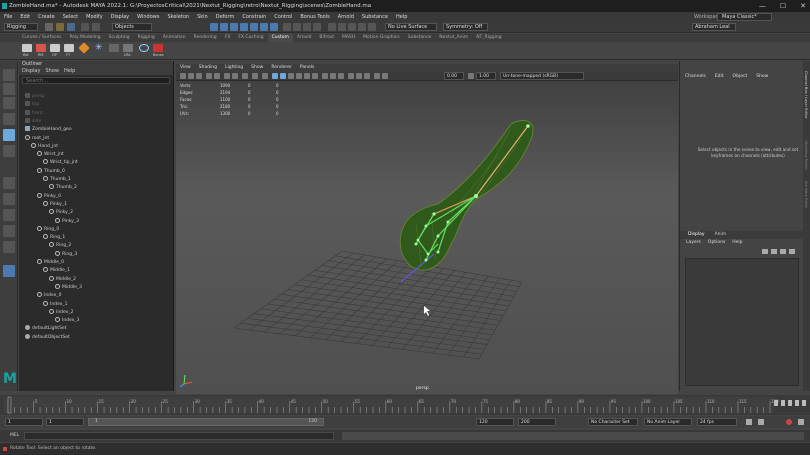  What do you see at coordinates (48, 130) in the screenshot?
I see `outliner-item: ZombieHand_geo` at bounding box center [48, 130].